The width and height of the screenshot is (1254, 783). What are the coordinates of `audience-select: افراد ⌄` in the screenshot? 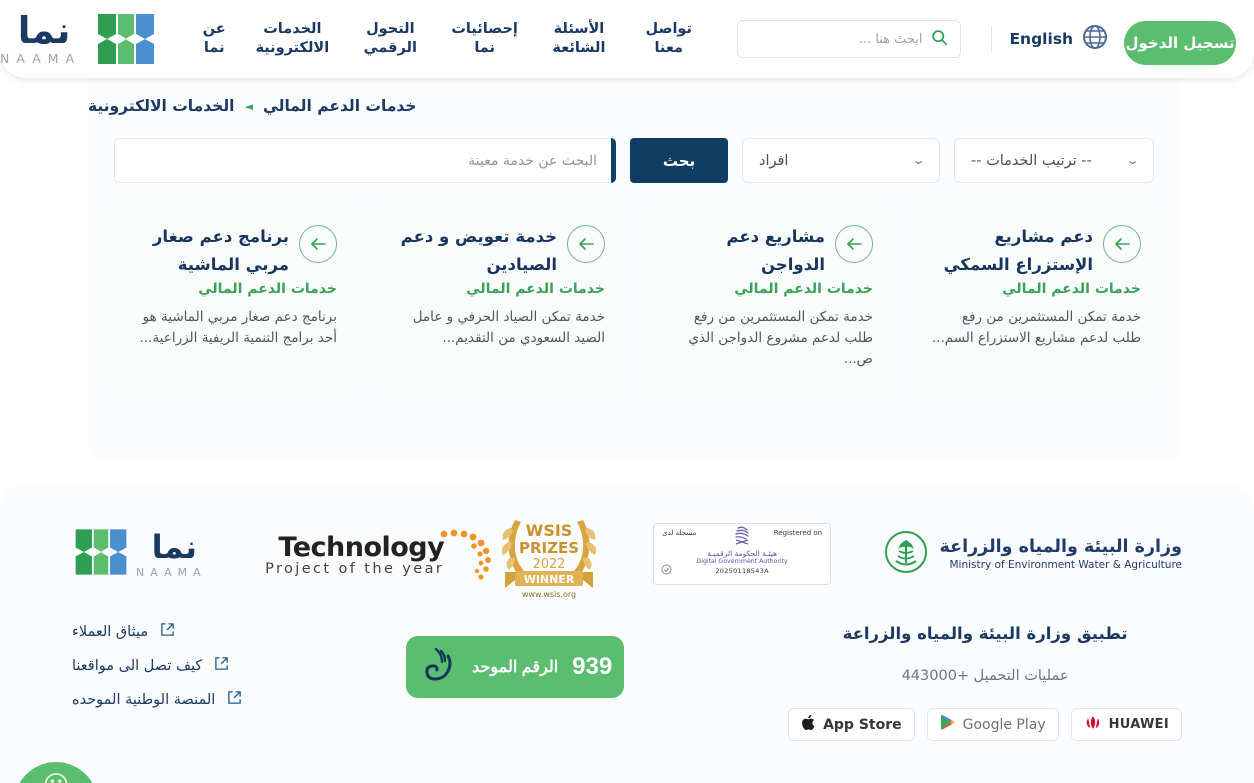 It's located at (841, 160).